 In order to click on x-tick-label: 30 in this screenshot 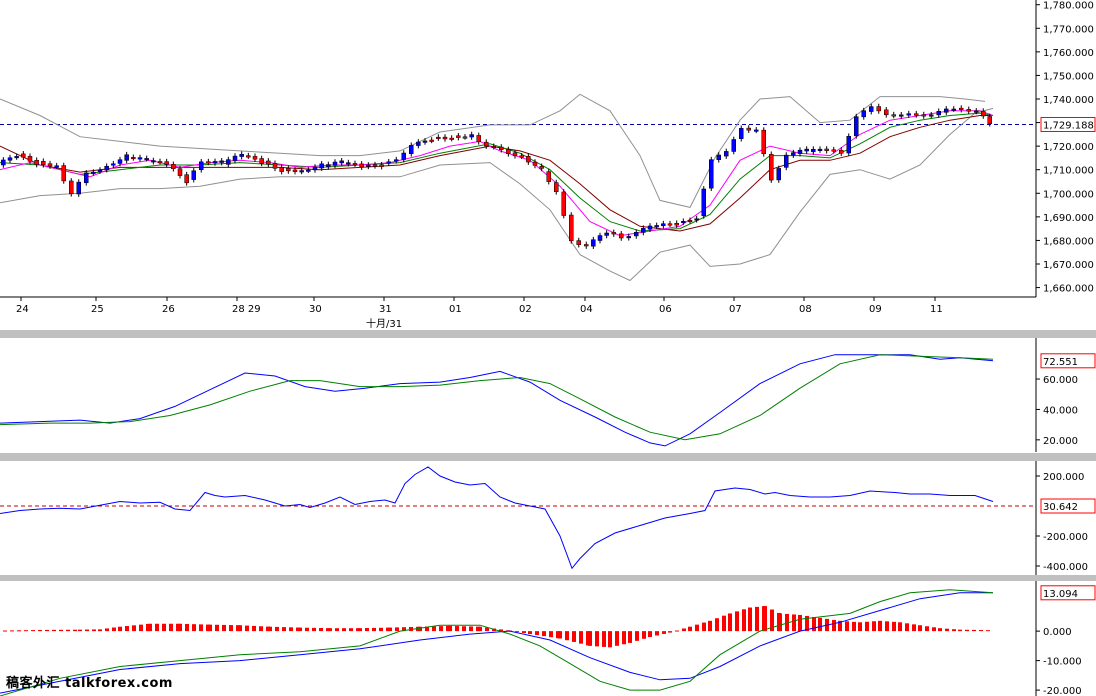, I will do `click(315, 309)`.